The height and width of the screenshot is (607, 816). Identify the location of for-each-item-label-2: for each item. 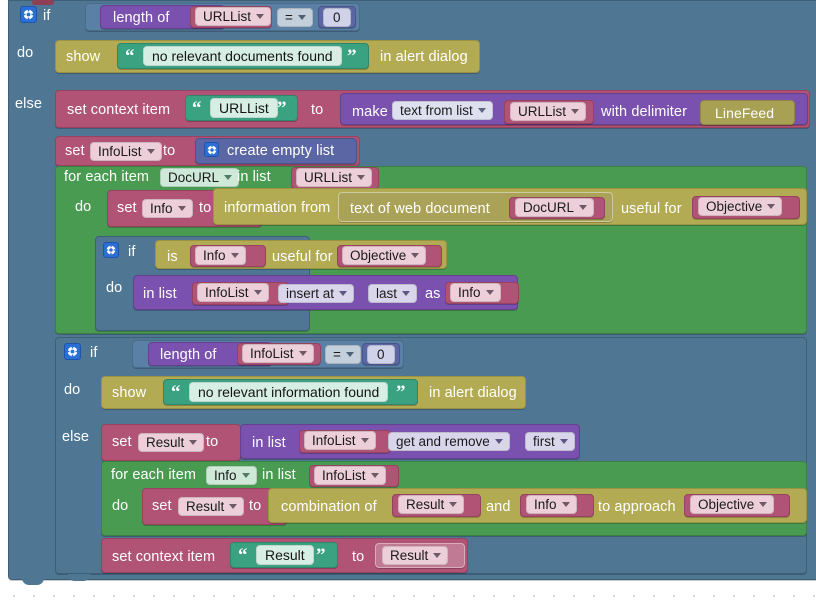
(154, 475).